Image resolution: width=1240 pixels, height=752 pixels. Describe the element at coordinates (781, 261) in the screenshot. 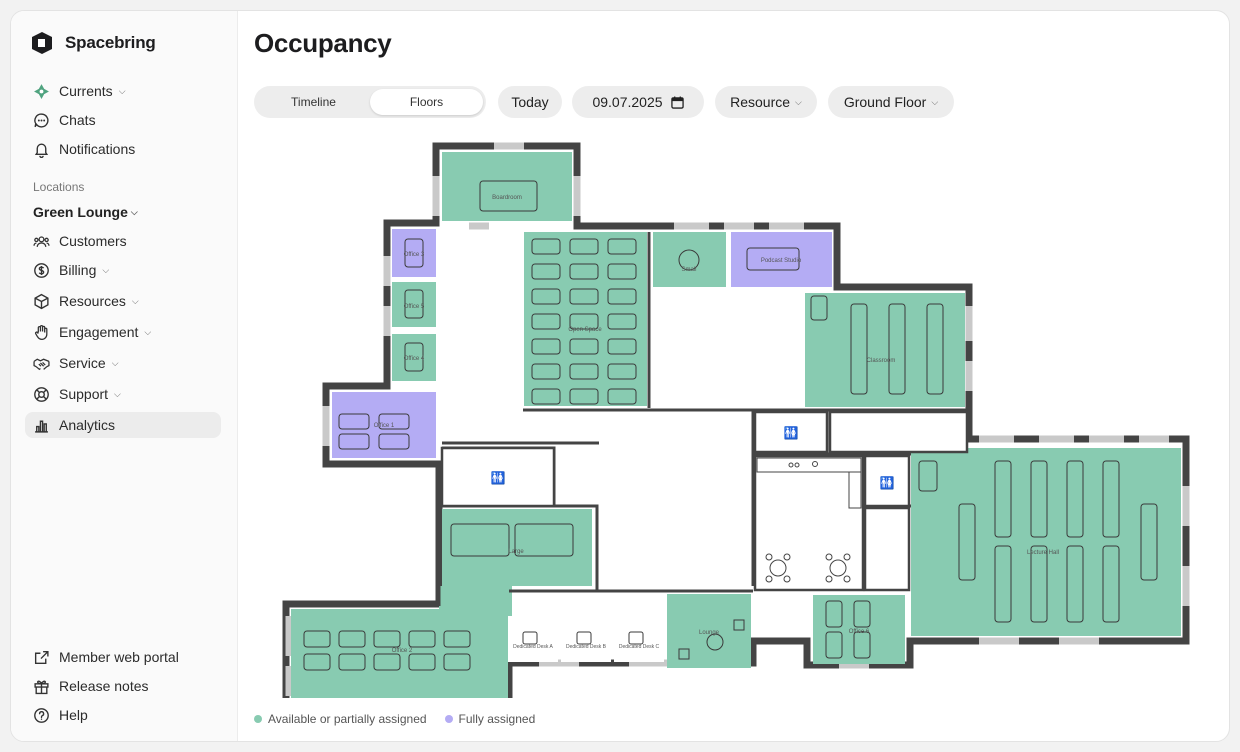

I see `room-label-podcast-studio: Podcast Studio` at that location.